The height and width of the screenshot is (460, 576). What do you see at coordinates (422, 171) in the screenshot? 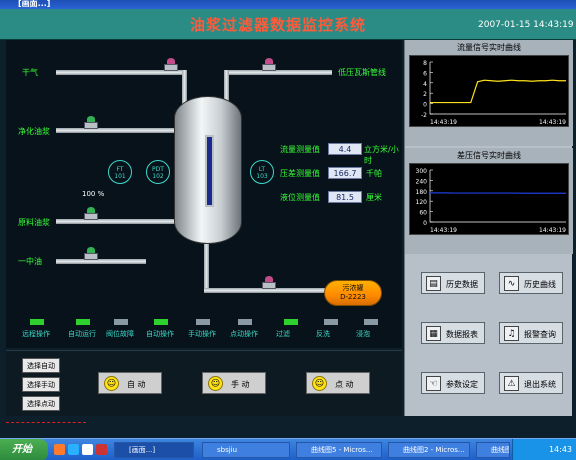
I see `y-tick-label: 300` at bounding box center [422, 171].